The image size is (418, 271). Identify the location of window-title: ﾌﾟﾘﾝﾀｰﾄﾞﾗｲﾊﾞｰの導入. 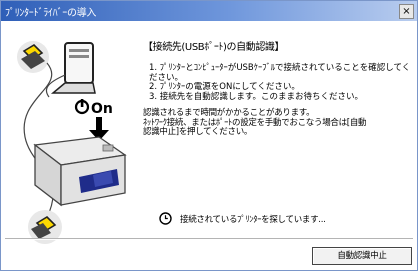
(51, 13).